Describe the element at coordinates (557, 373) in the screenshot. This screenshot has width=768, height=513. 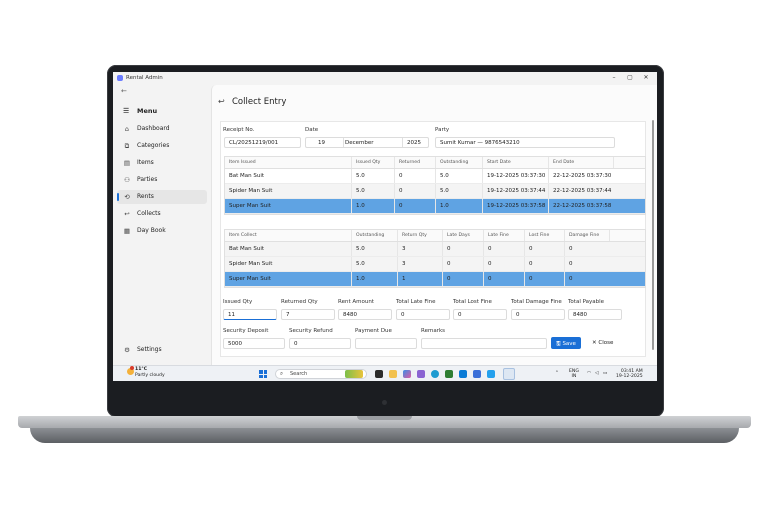
I see `tray-overflow-icon: ⌃` at that location.